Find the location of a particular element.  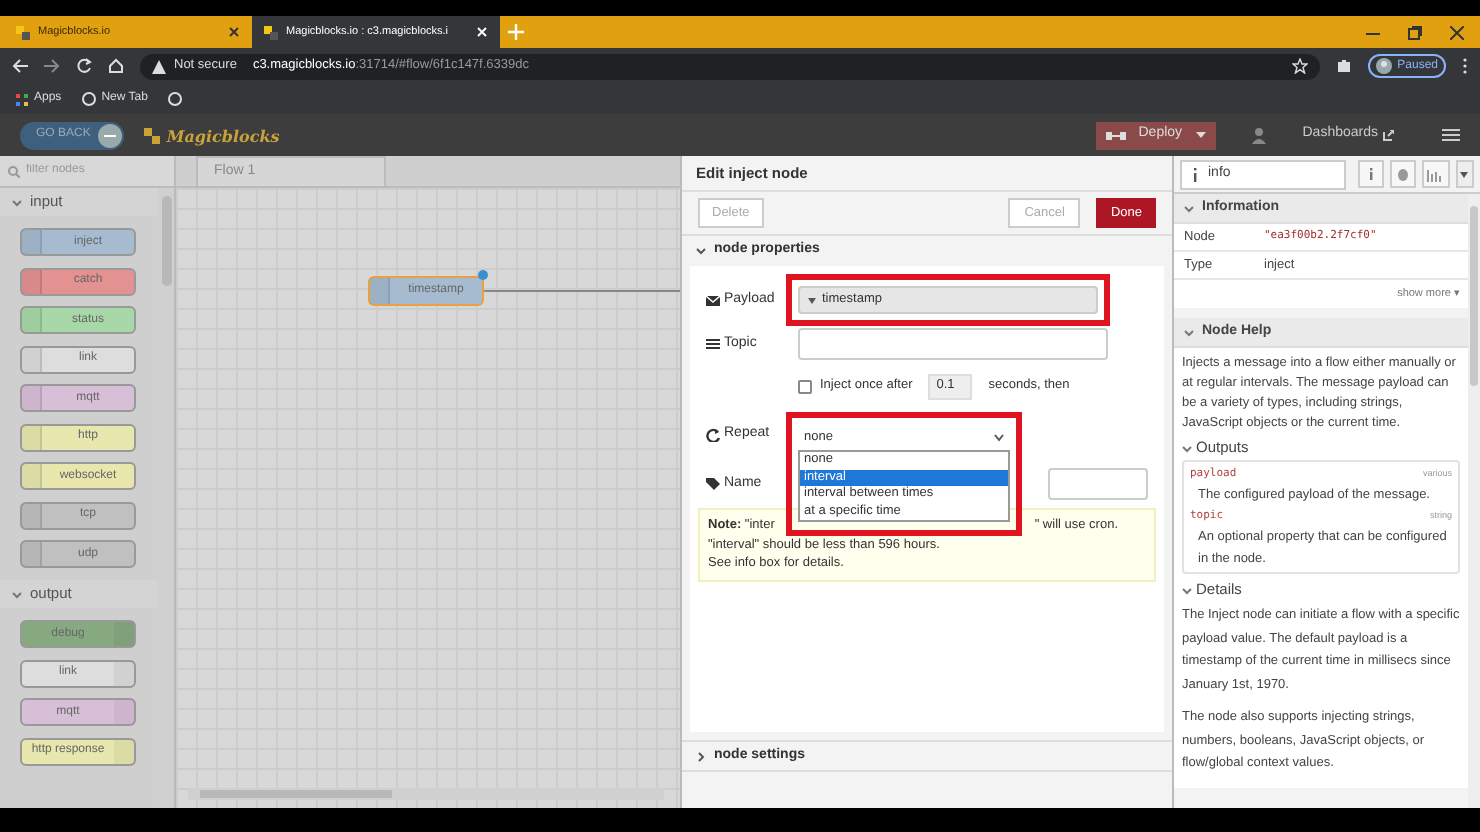

logo-text: Magicblocks is located at coordinates (223, 135).